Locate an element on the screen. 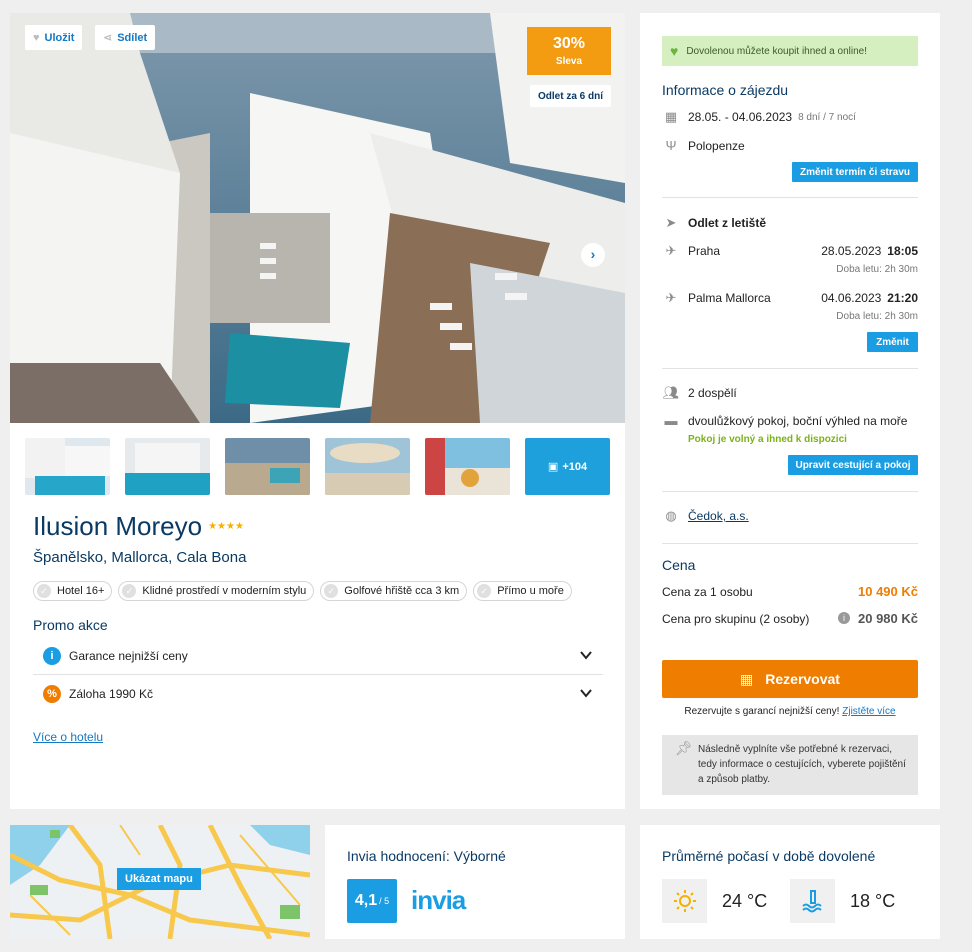 The image size is (972, 952). air-temperature: 24 °C is located at coordinates (745, 901).